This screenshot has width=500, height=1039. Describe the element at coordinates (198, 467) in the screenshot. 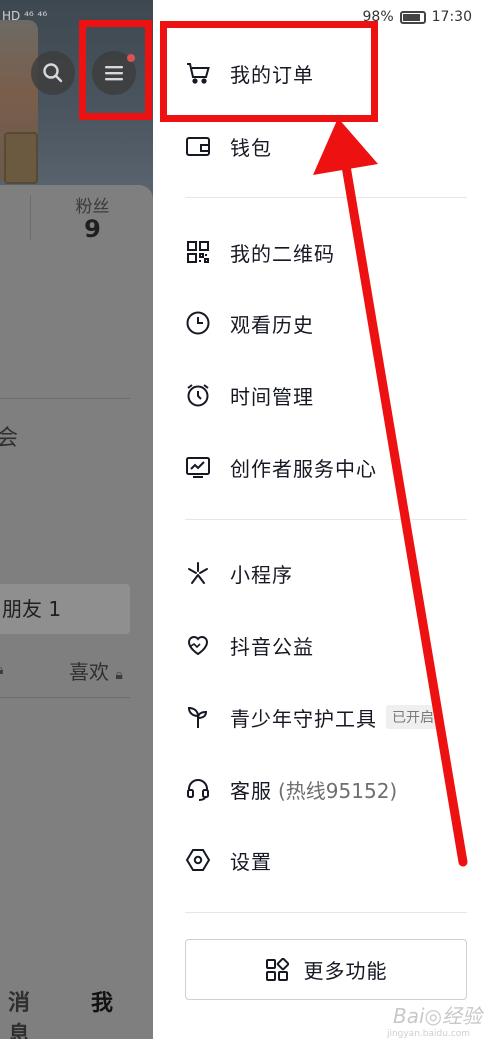

I see `chart-icon` at that location.